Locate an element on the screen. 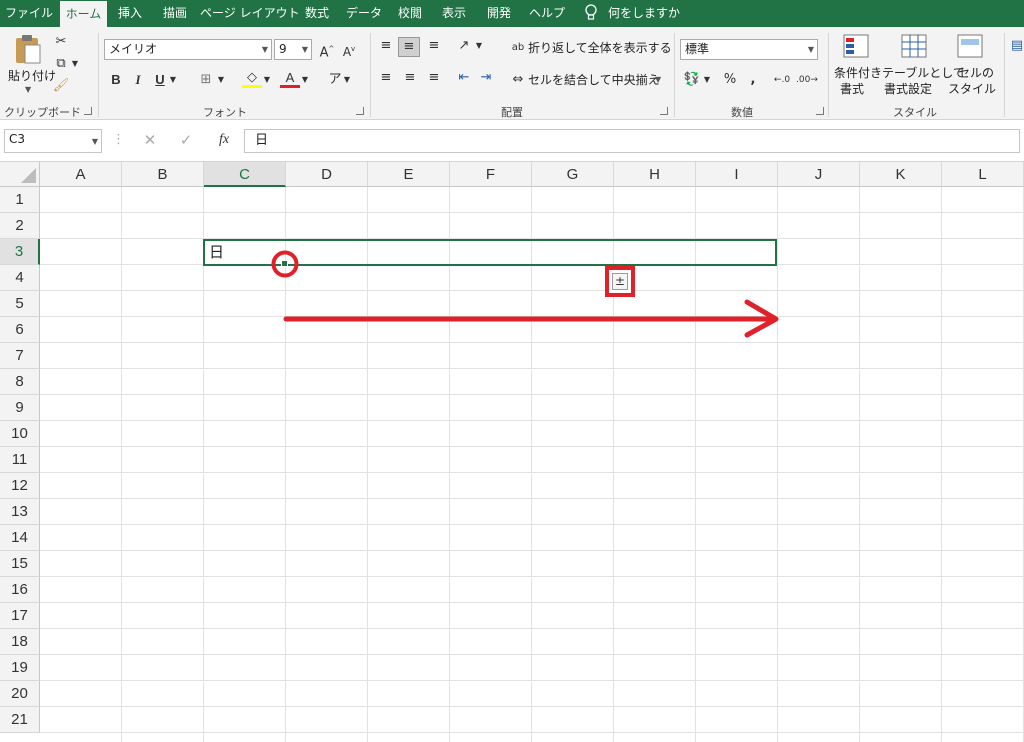 The width and height of the screenshot is (1024, 742). row-header-5: 5 is located at coordinates (20, 304).